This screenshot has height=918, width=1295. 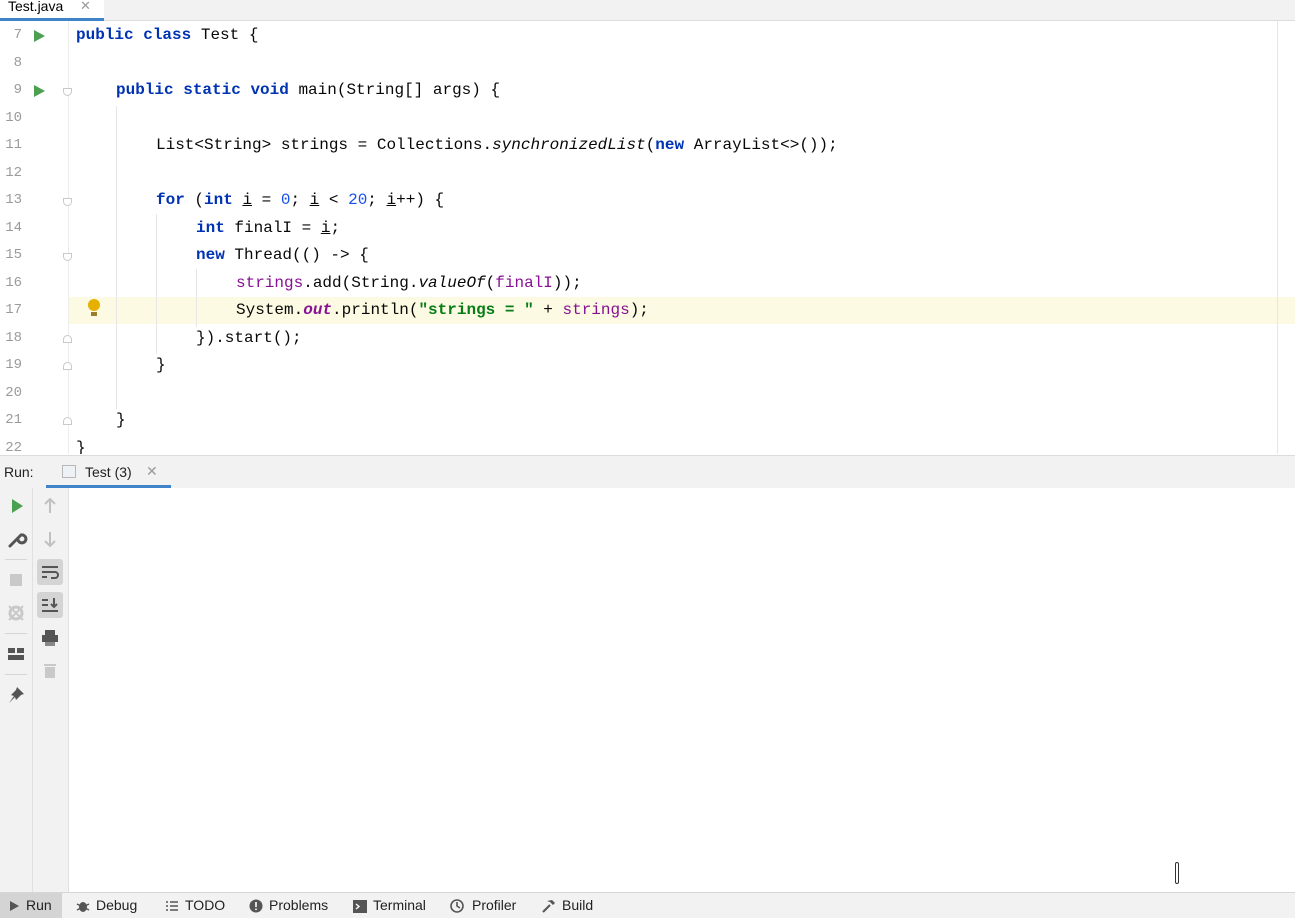 What do you see at coordinates (17, 35) in the screenshot?
I see `line-number: 7` at bounding box center [17, 35].